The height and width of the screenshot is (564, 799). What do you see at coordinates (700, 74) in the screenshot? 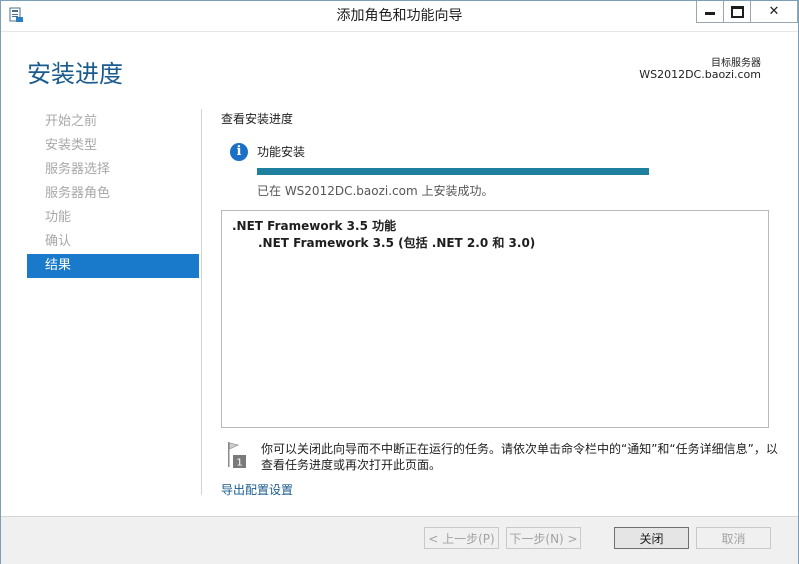
I see `destination-server-name: WS2012DC.baozi.com` at bounding box center [700, 74].